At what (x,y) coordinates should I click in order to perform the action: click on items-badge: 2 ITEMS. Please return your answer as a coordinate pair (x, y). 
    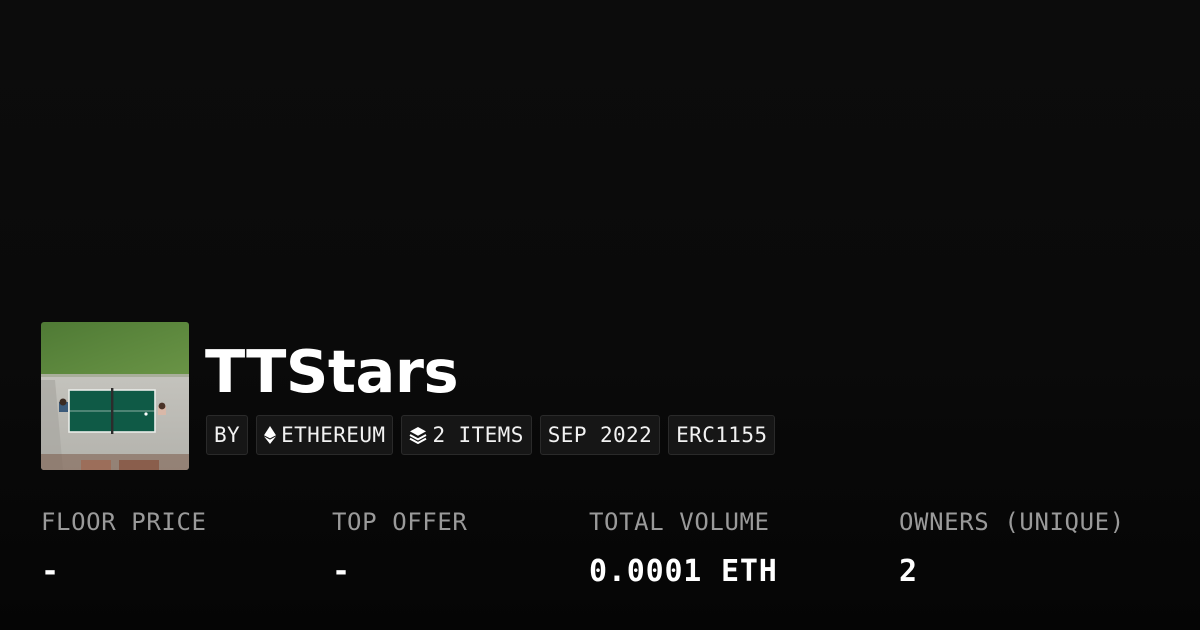
    Looking at the image, I should click on (466, 435).